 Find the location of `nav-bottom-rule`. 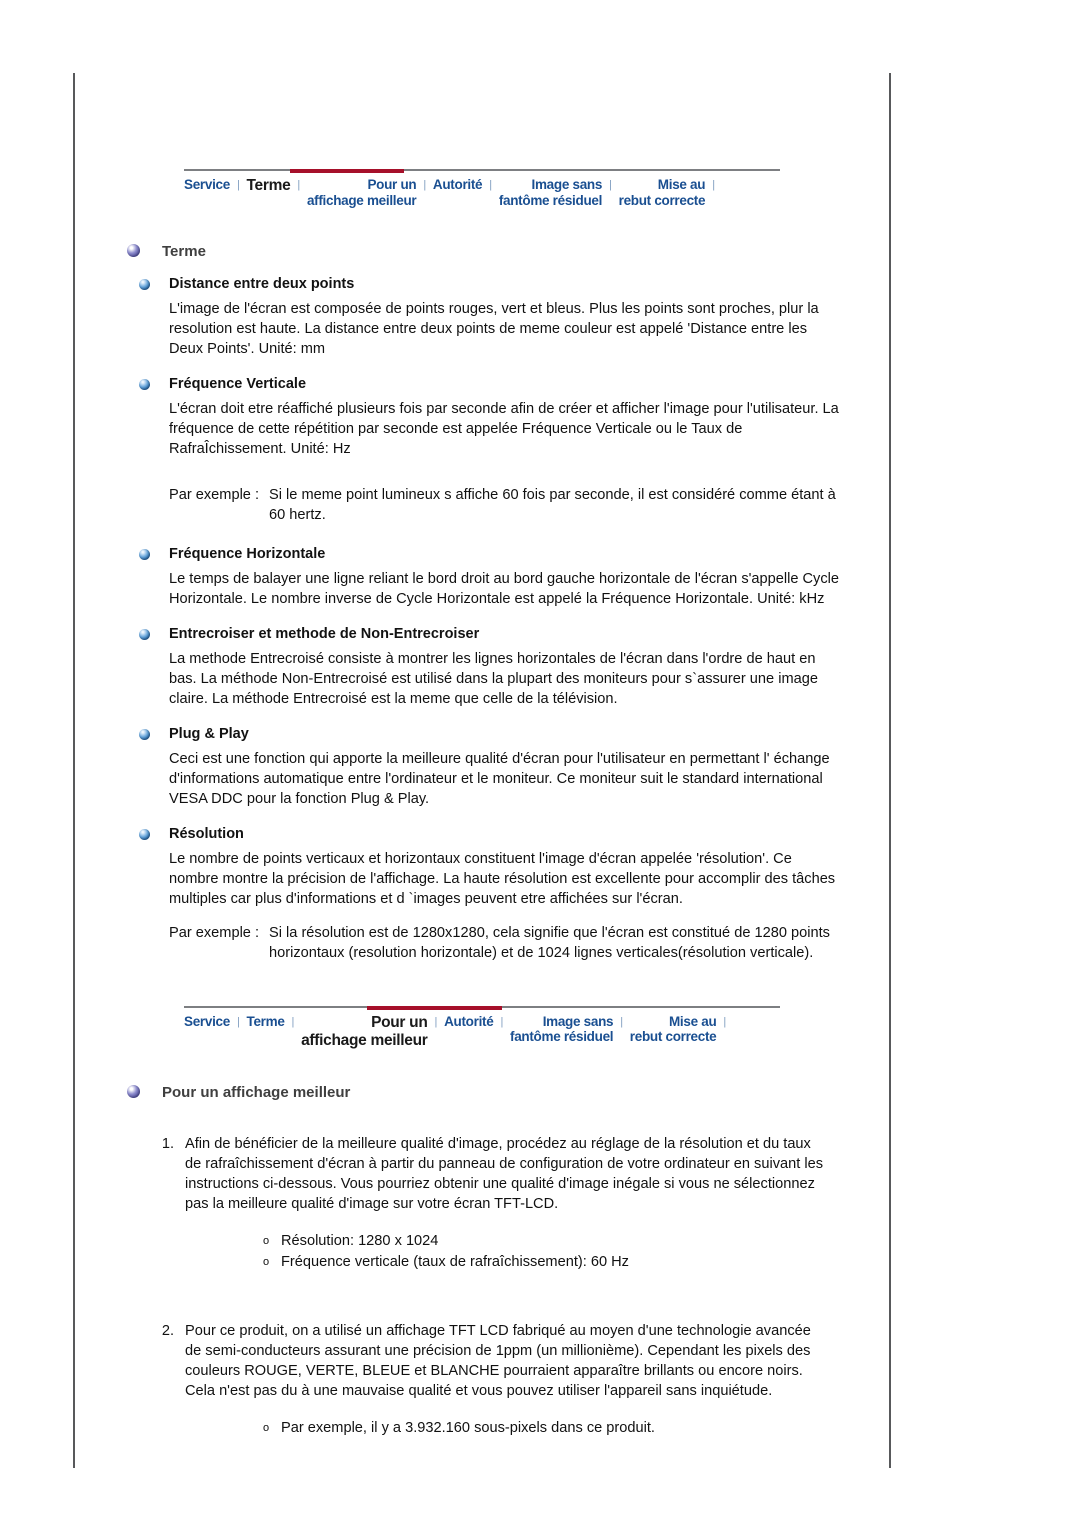

nav-bottom-rule is located at coordinates (482, 1007).